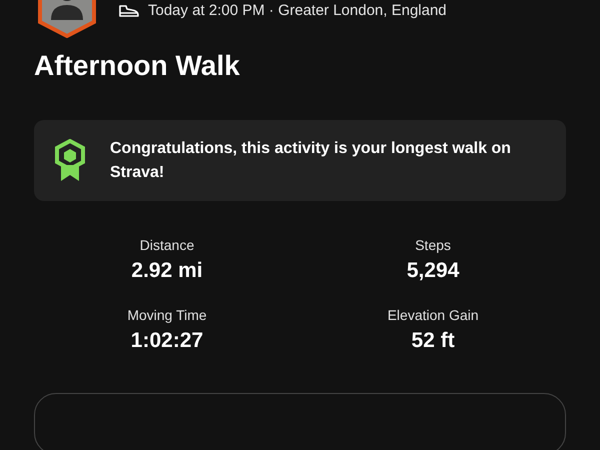 The width and height of the screenshot is (600, 450). What do you see at coordinates (167, 245) in the screenshot?
I see `stat-label: Distance` at bounding box center [167, 245].